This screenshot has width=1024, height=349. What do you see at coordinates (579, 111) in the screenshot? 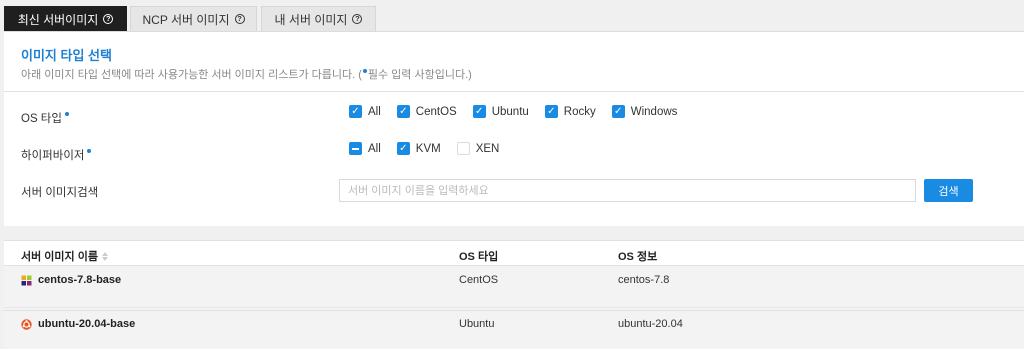
I see `checkbox-label: Rocky` at bounding box center [579, 111].